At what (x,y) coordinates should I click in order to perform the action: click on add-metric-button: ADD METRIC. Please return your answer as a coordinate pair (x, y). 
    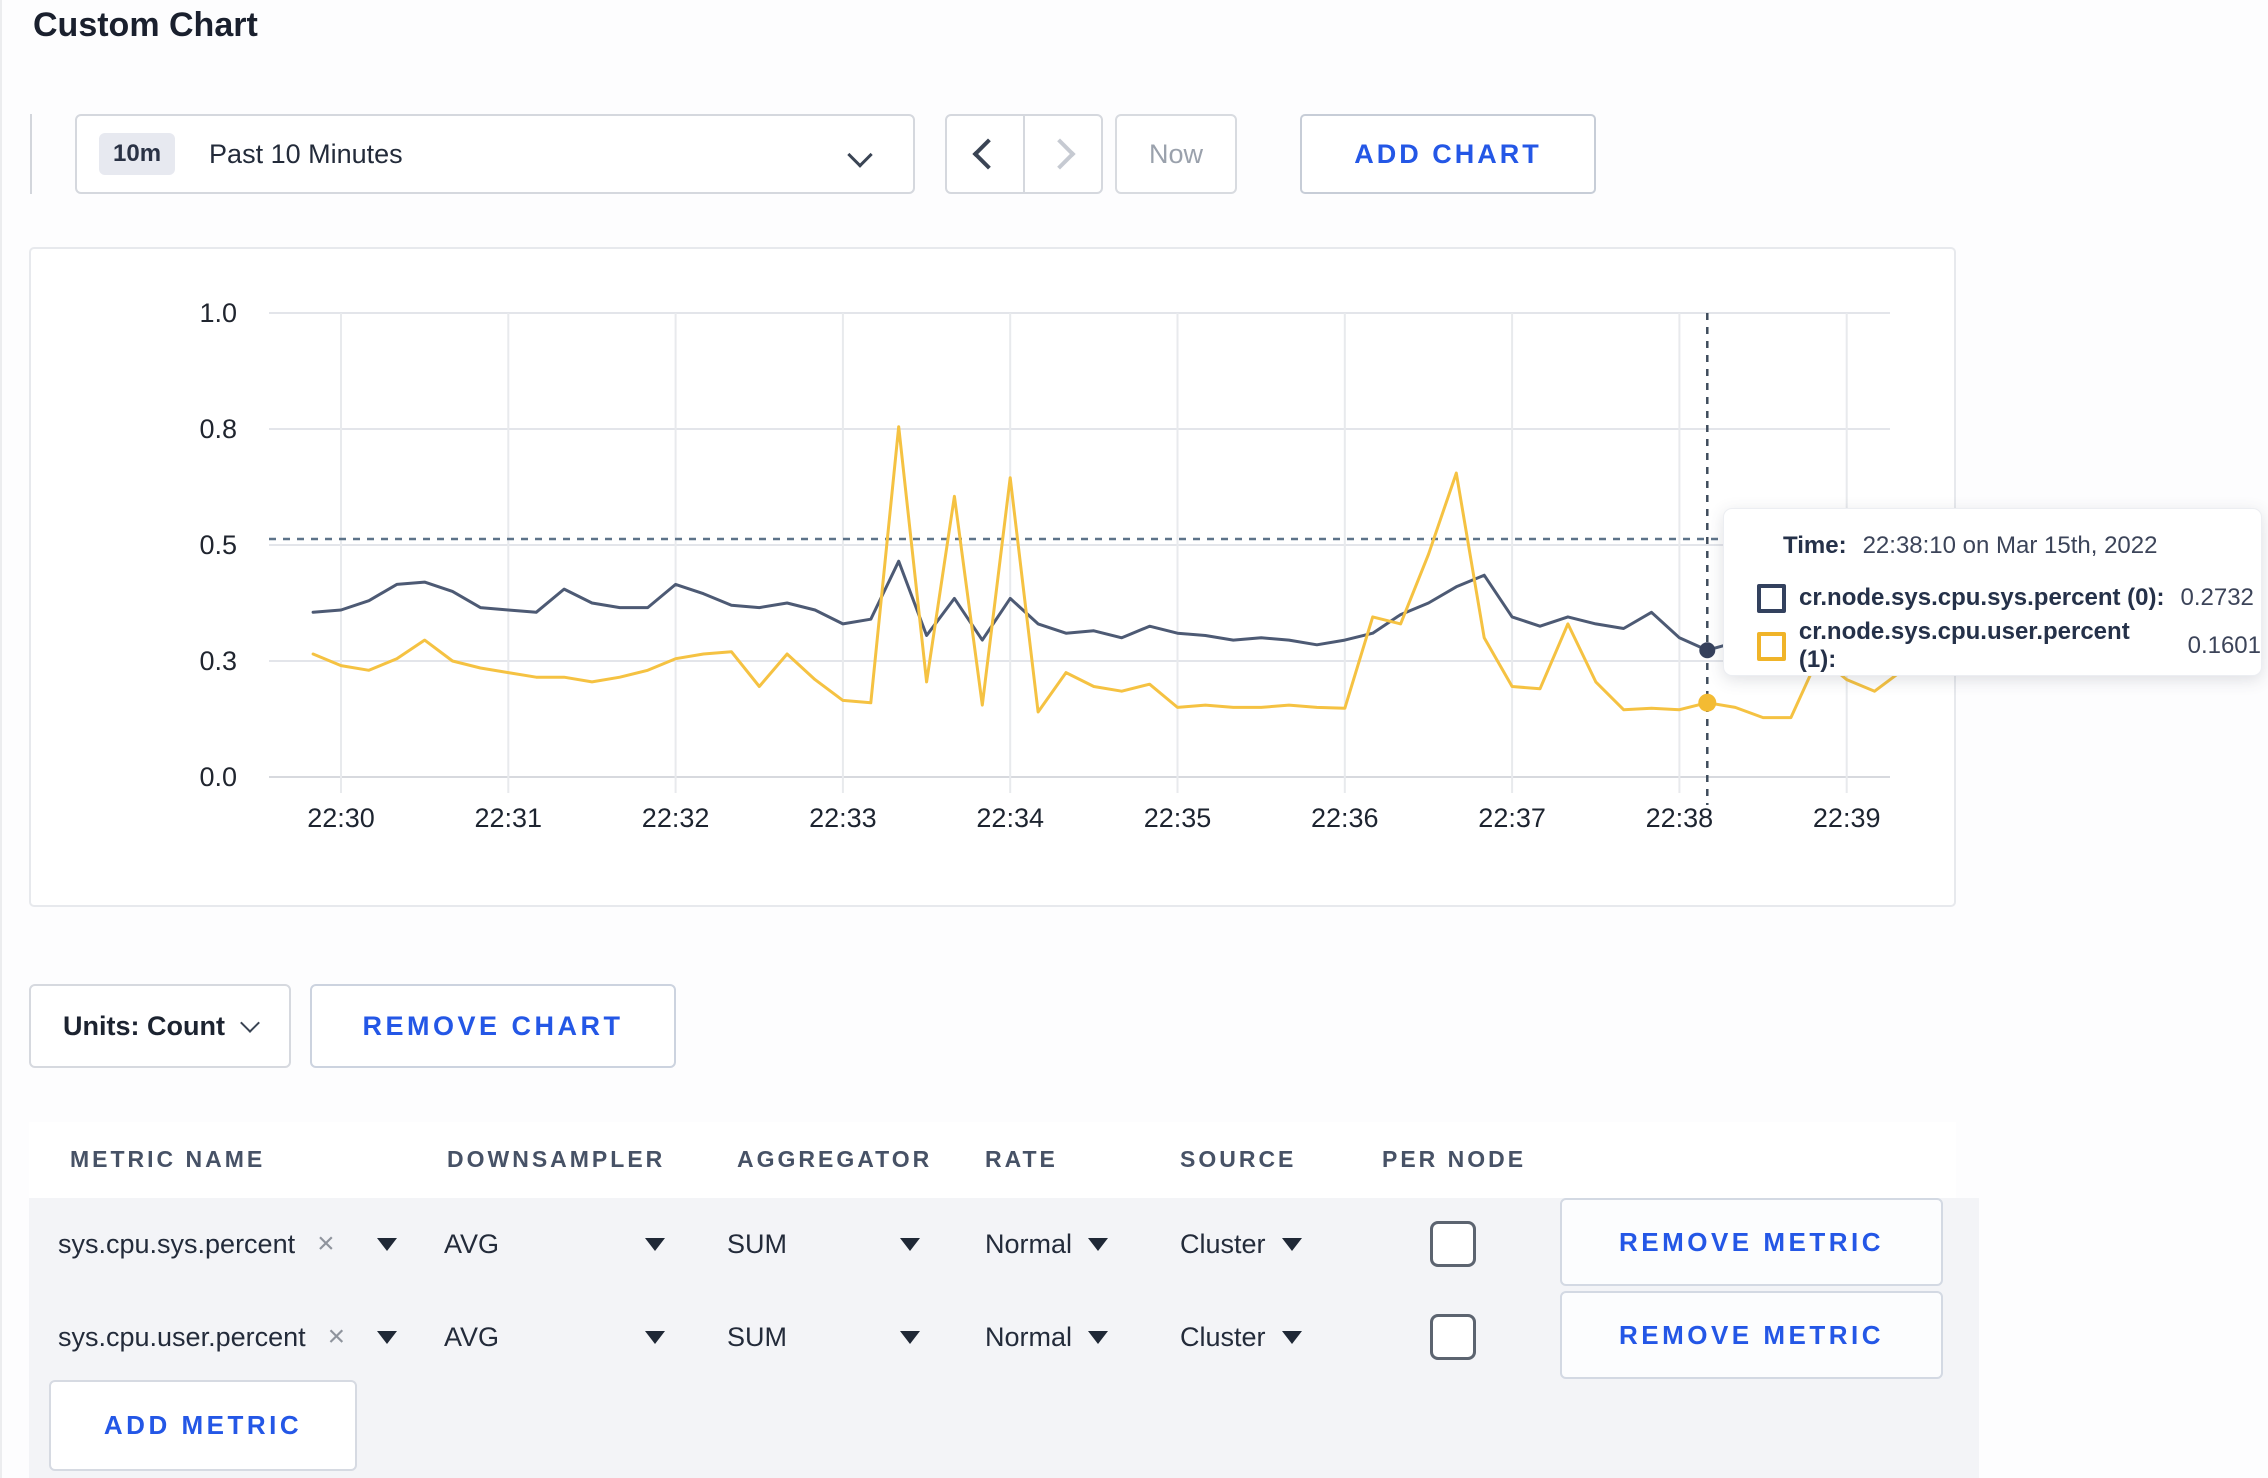
    Looking at the image, I should click on (203, 1425).